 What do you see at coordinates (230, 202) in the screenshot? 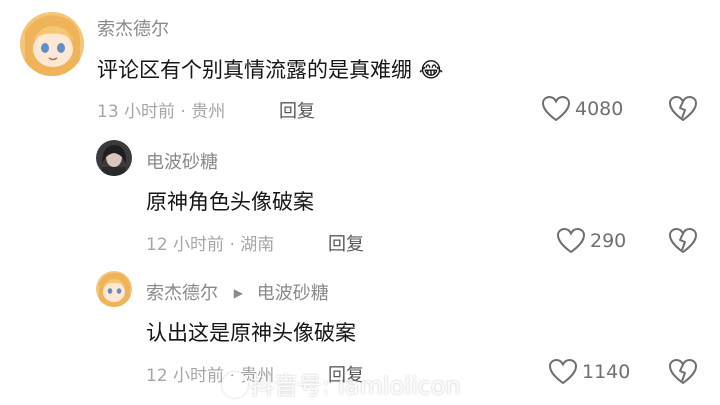
I see `comment-text: 原神角色头像破案` at bounding box center [230, 202].